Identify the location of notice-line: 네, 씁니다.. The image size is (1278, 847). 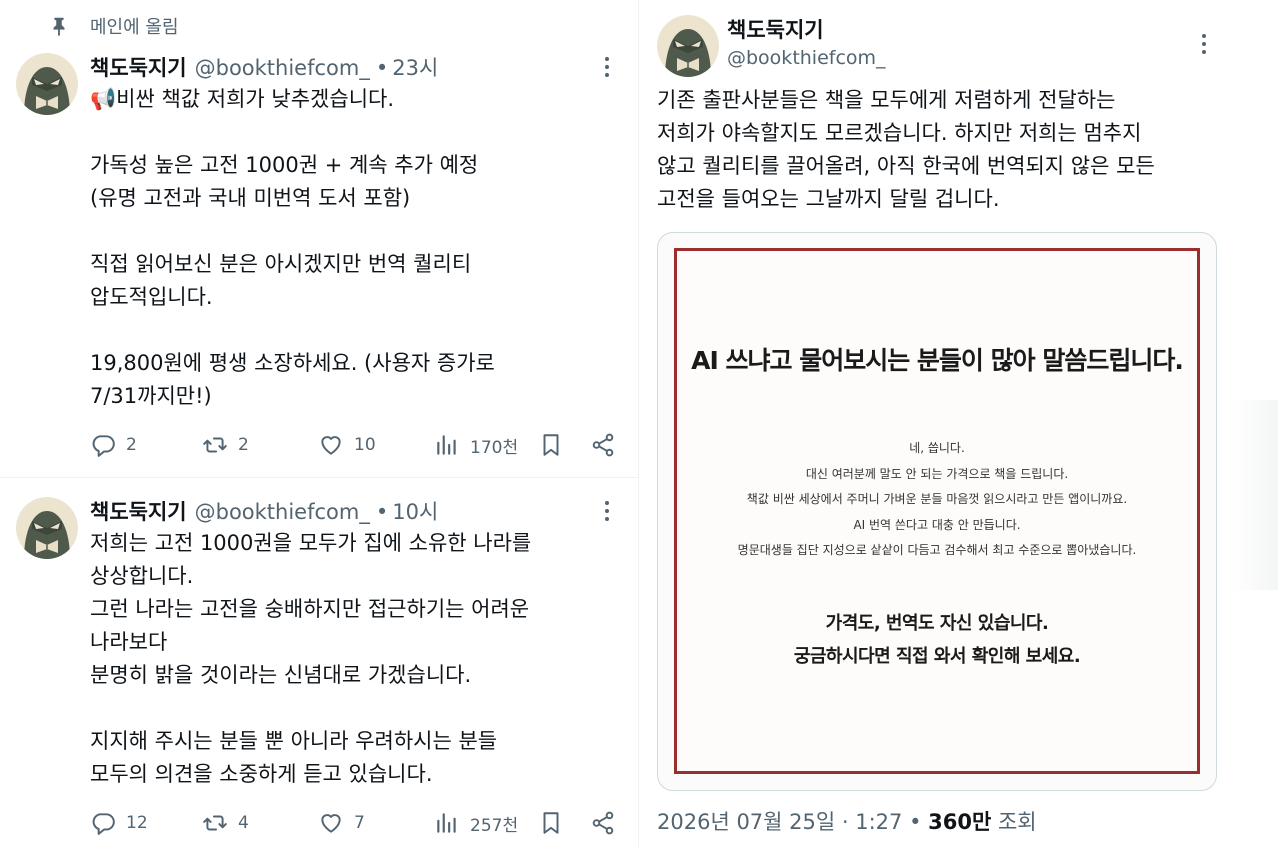
(937, 448).